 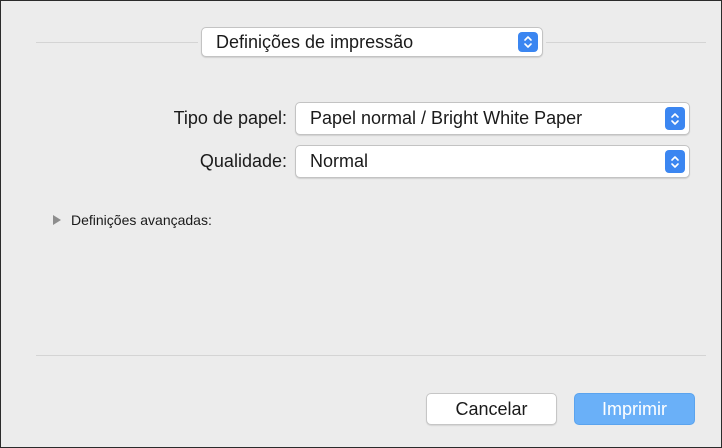 I want to click on header-divider-right, so click(x=626, y=42).